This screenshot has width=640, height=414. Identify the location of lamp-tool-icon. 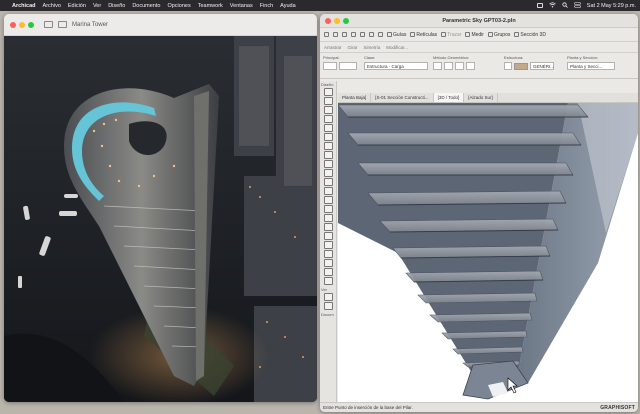
(328, 227).